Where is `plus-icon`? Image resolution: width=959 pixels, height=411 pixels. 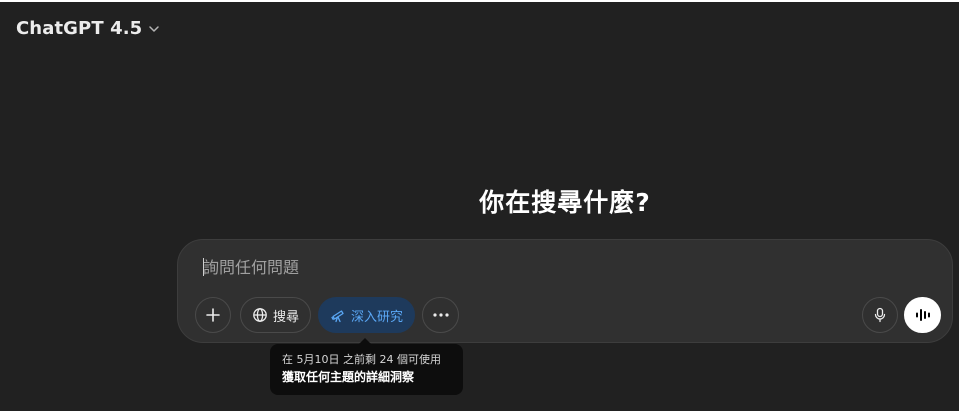 plus-icon is located at coordinates (213, 315).